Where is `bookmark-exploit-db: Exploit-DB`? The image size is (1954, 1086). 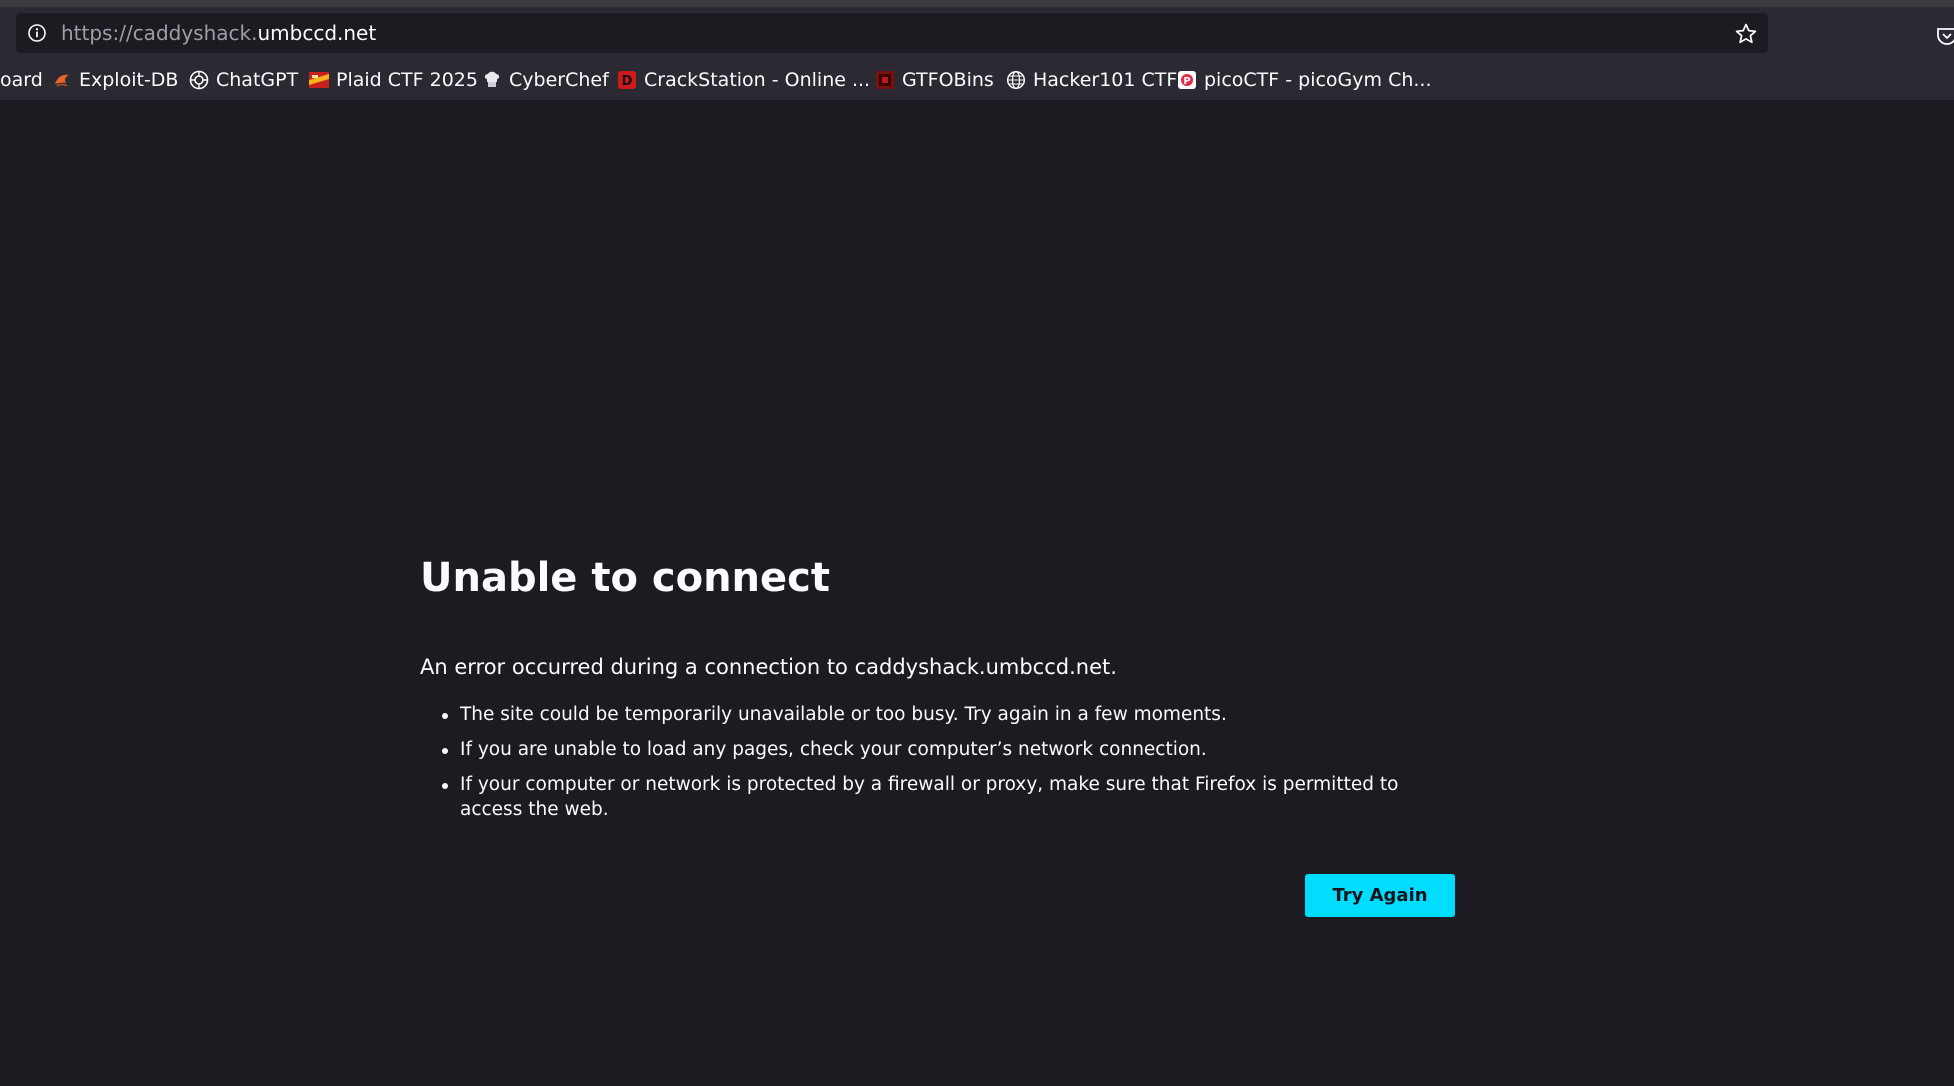
bookmark-exploit-db: Exploit-DB is located at coordinates (115, 80).